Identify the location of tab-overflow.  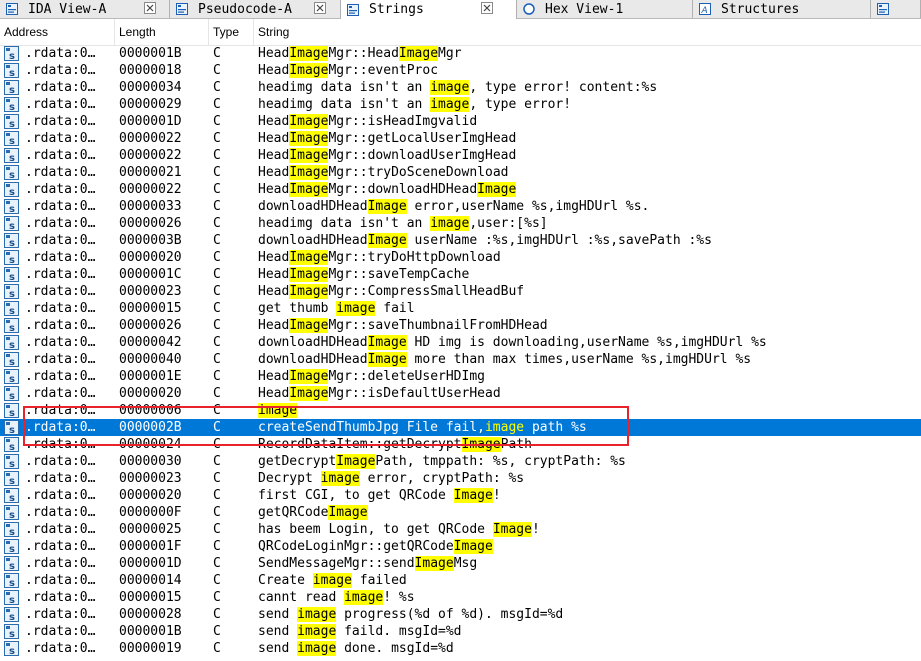
(896, 9).